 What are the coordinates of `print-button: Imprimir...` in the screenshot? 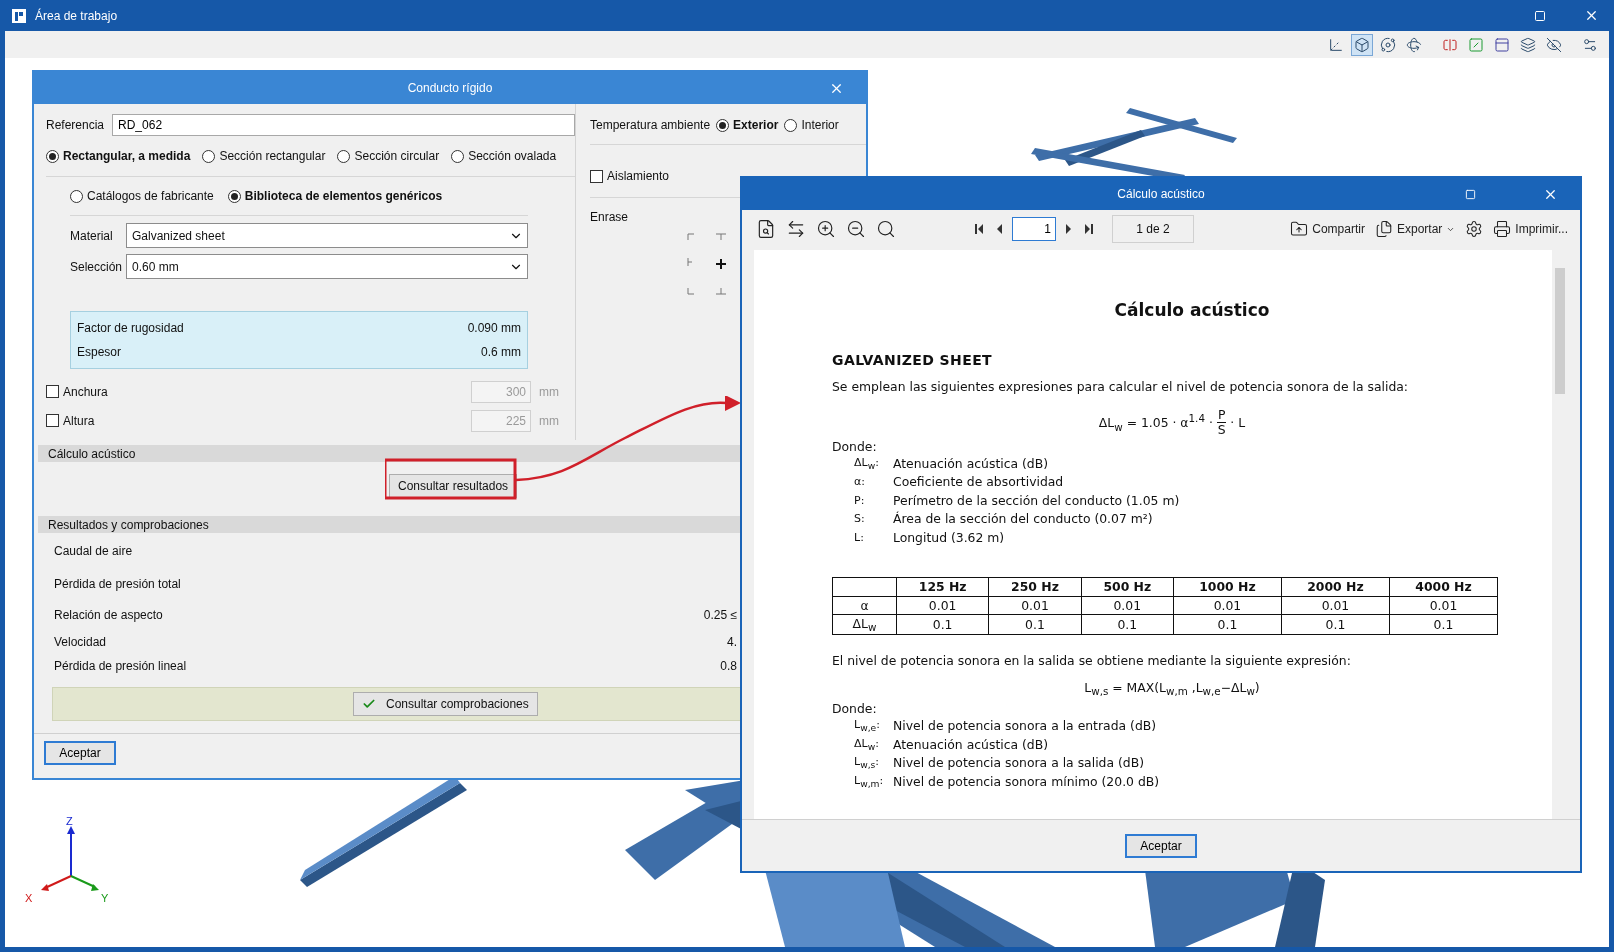 It's located at (1530, 229).